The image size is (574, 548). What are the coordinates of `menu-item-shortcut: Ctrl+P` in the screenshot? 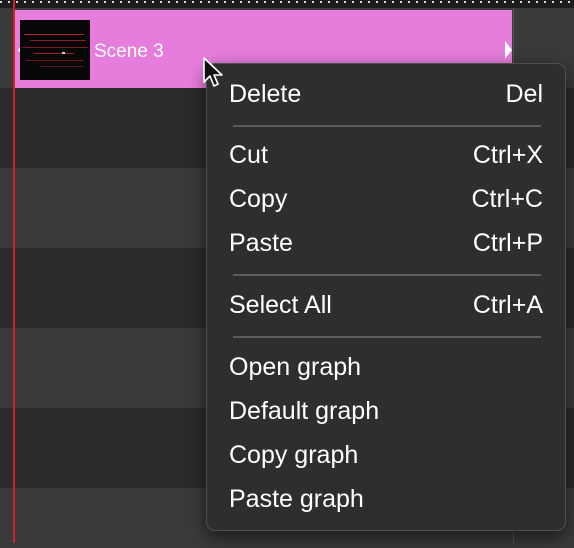 It's located at (507, 243).